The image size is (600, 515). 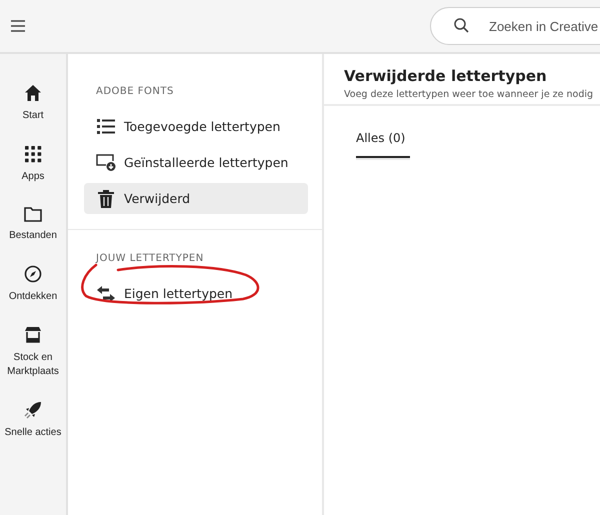 What do you see at coordinates (515, 26) in the screenshot?
I see `search-field: Zoeken in Creative` at bounding box center [515, 26].